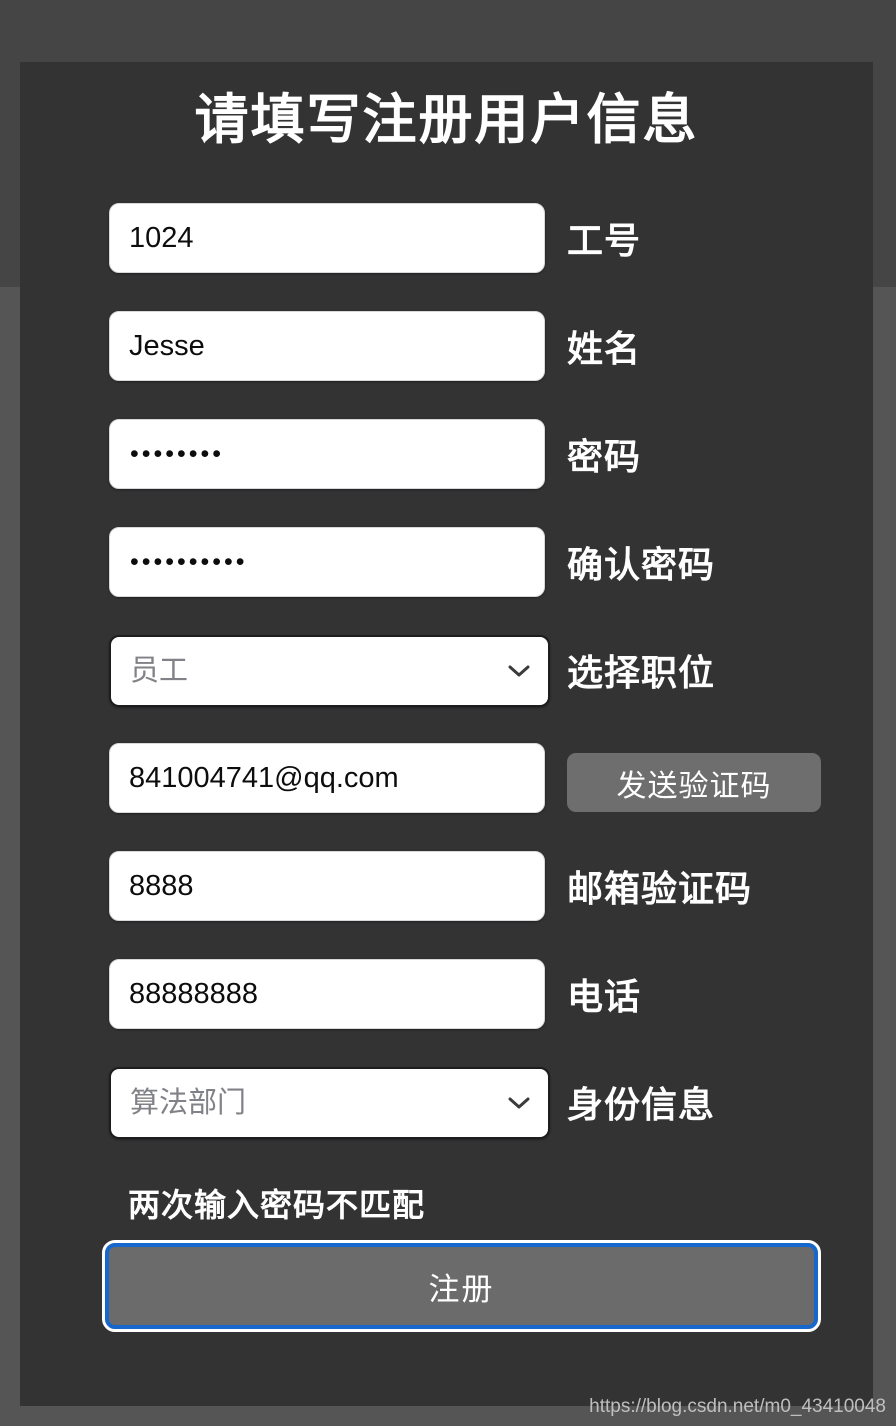 The image size is (896, 1426). What do you see at coordinates (188, 1102) in the screenshot?
I see `department-value: 算法部门` at bounding box center [188, 1102].